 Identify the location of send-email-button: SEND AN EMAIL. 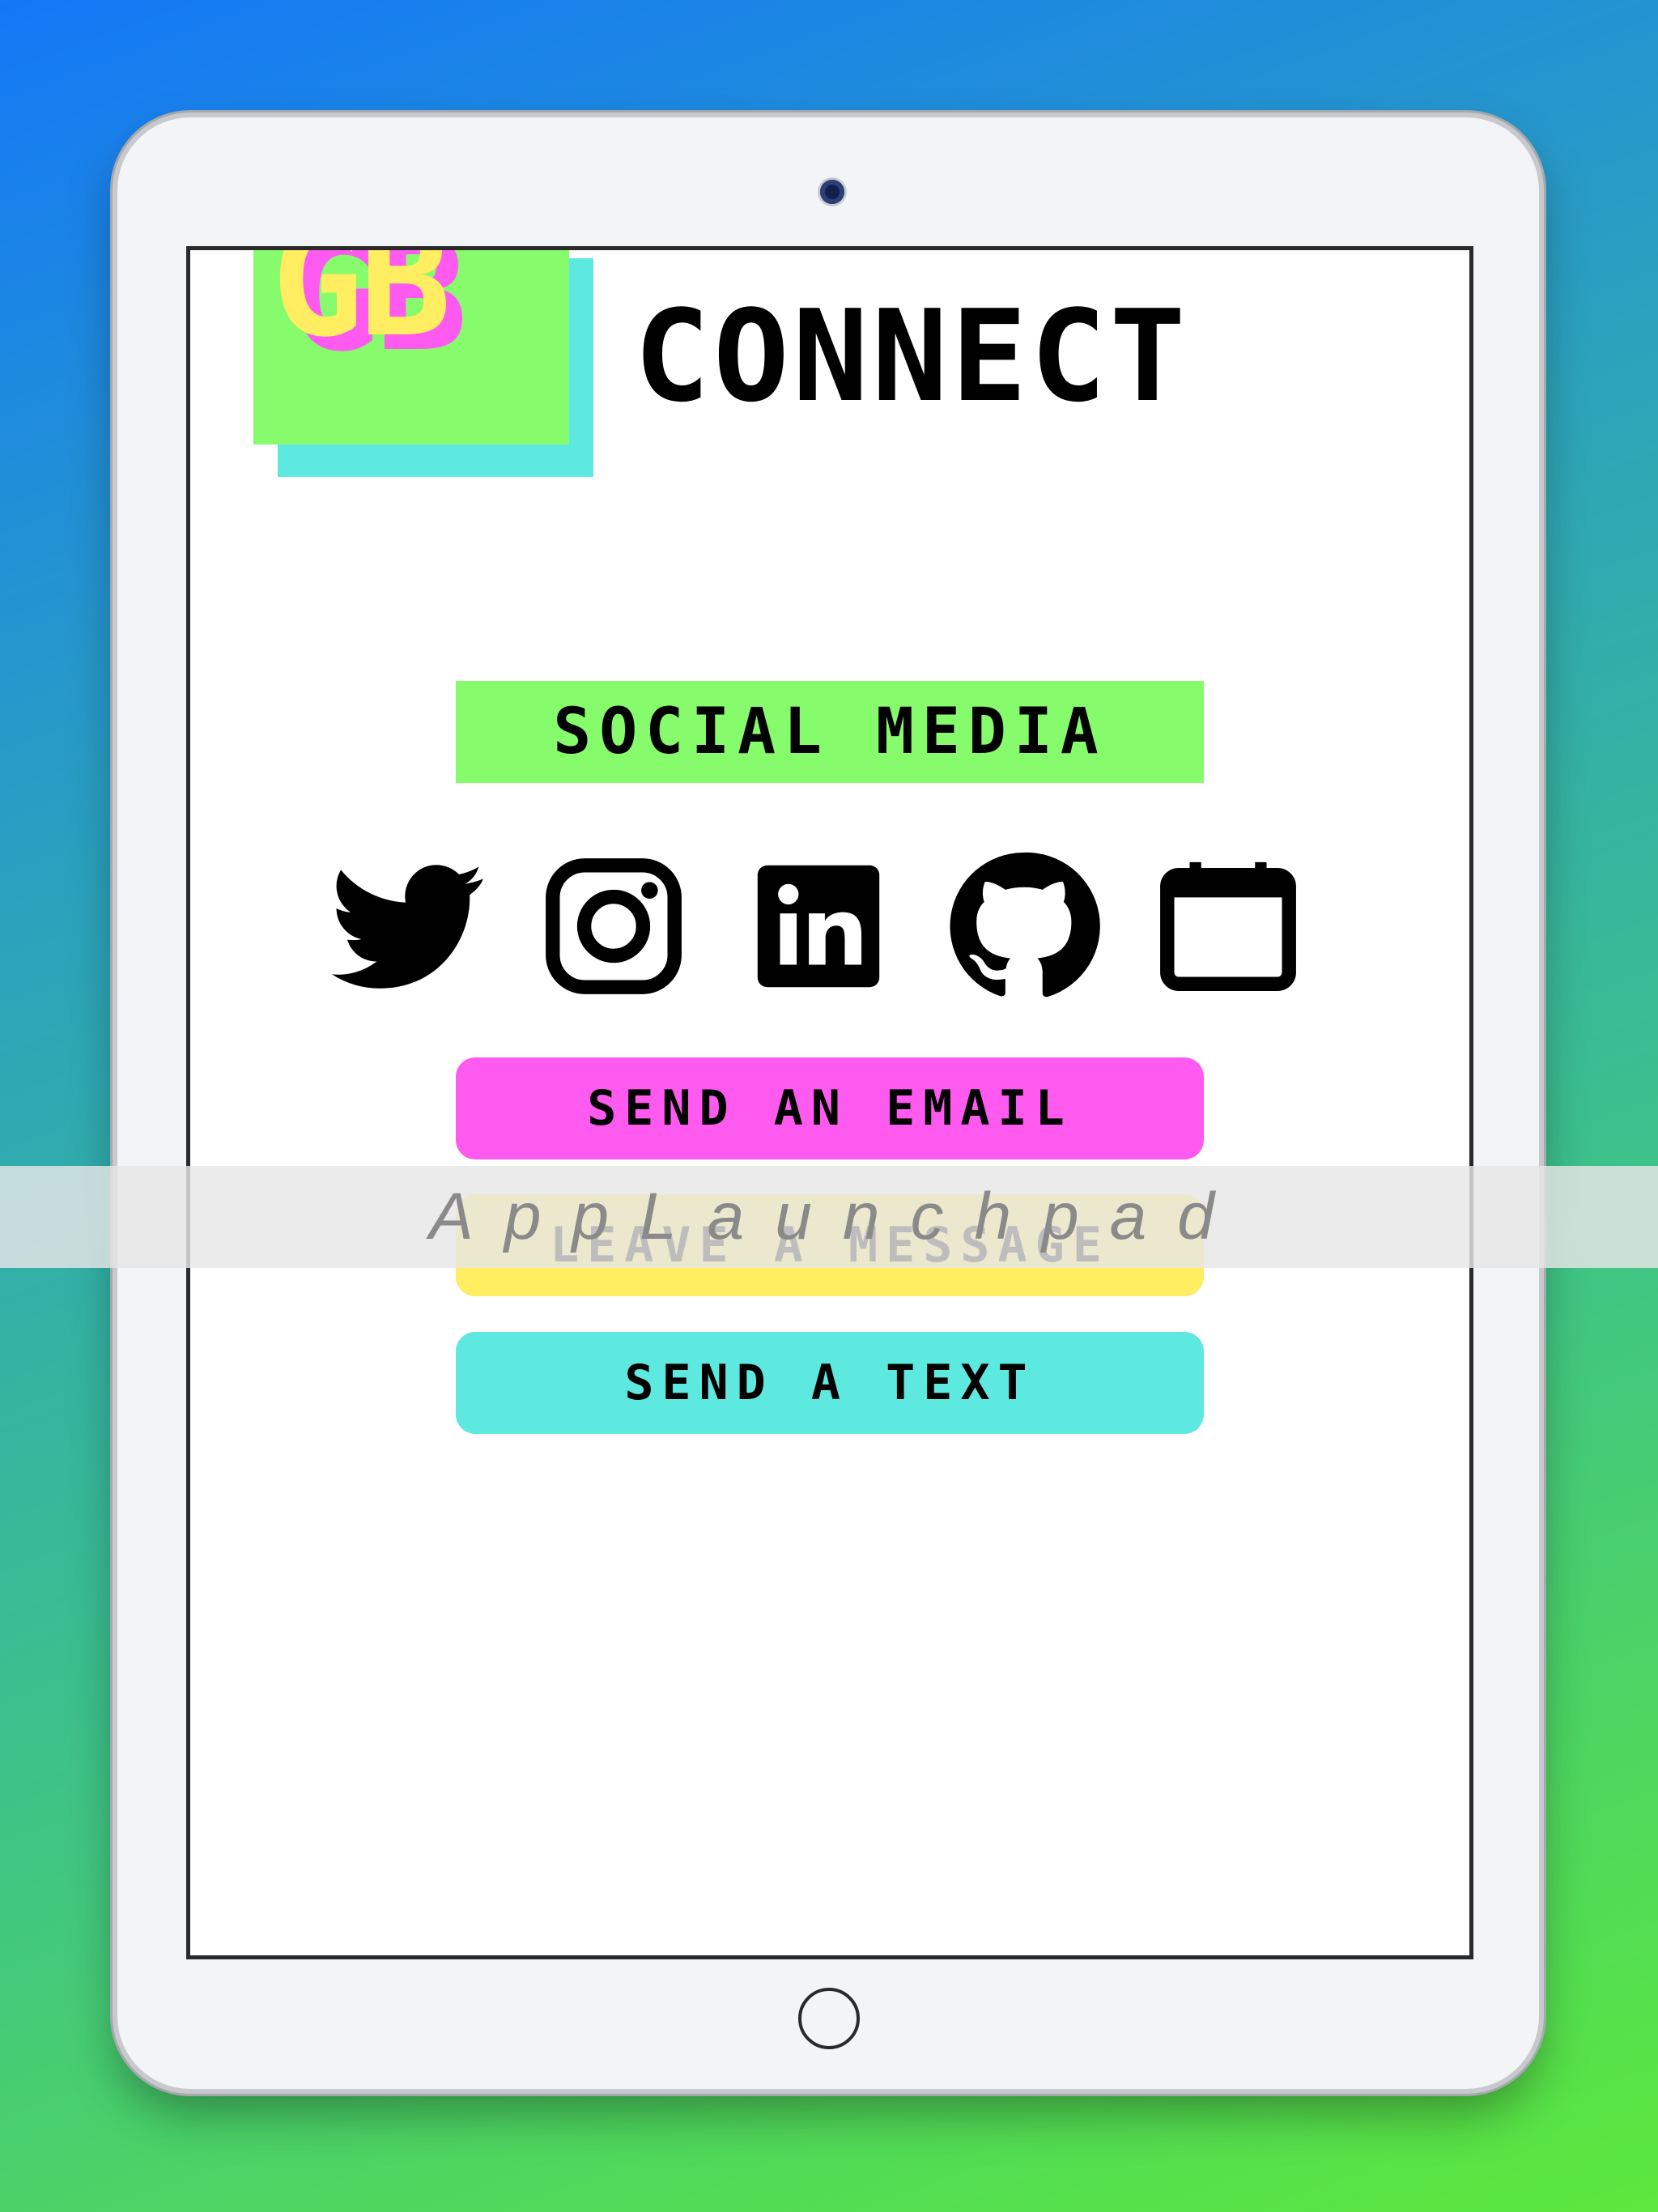
(830, 1108).